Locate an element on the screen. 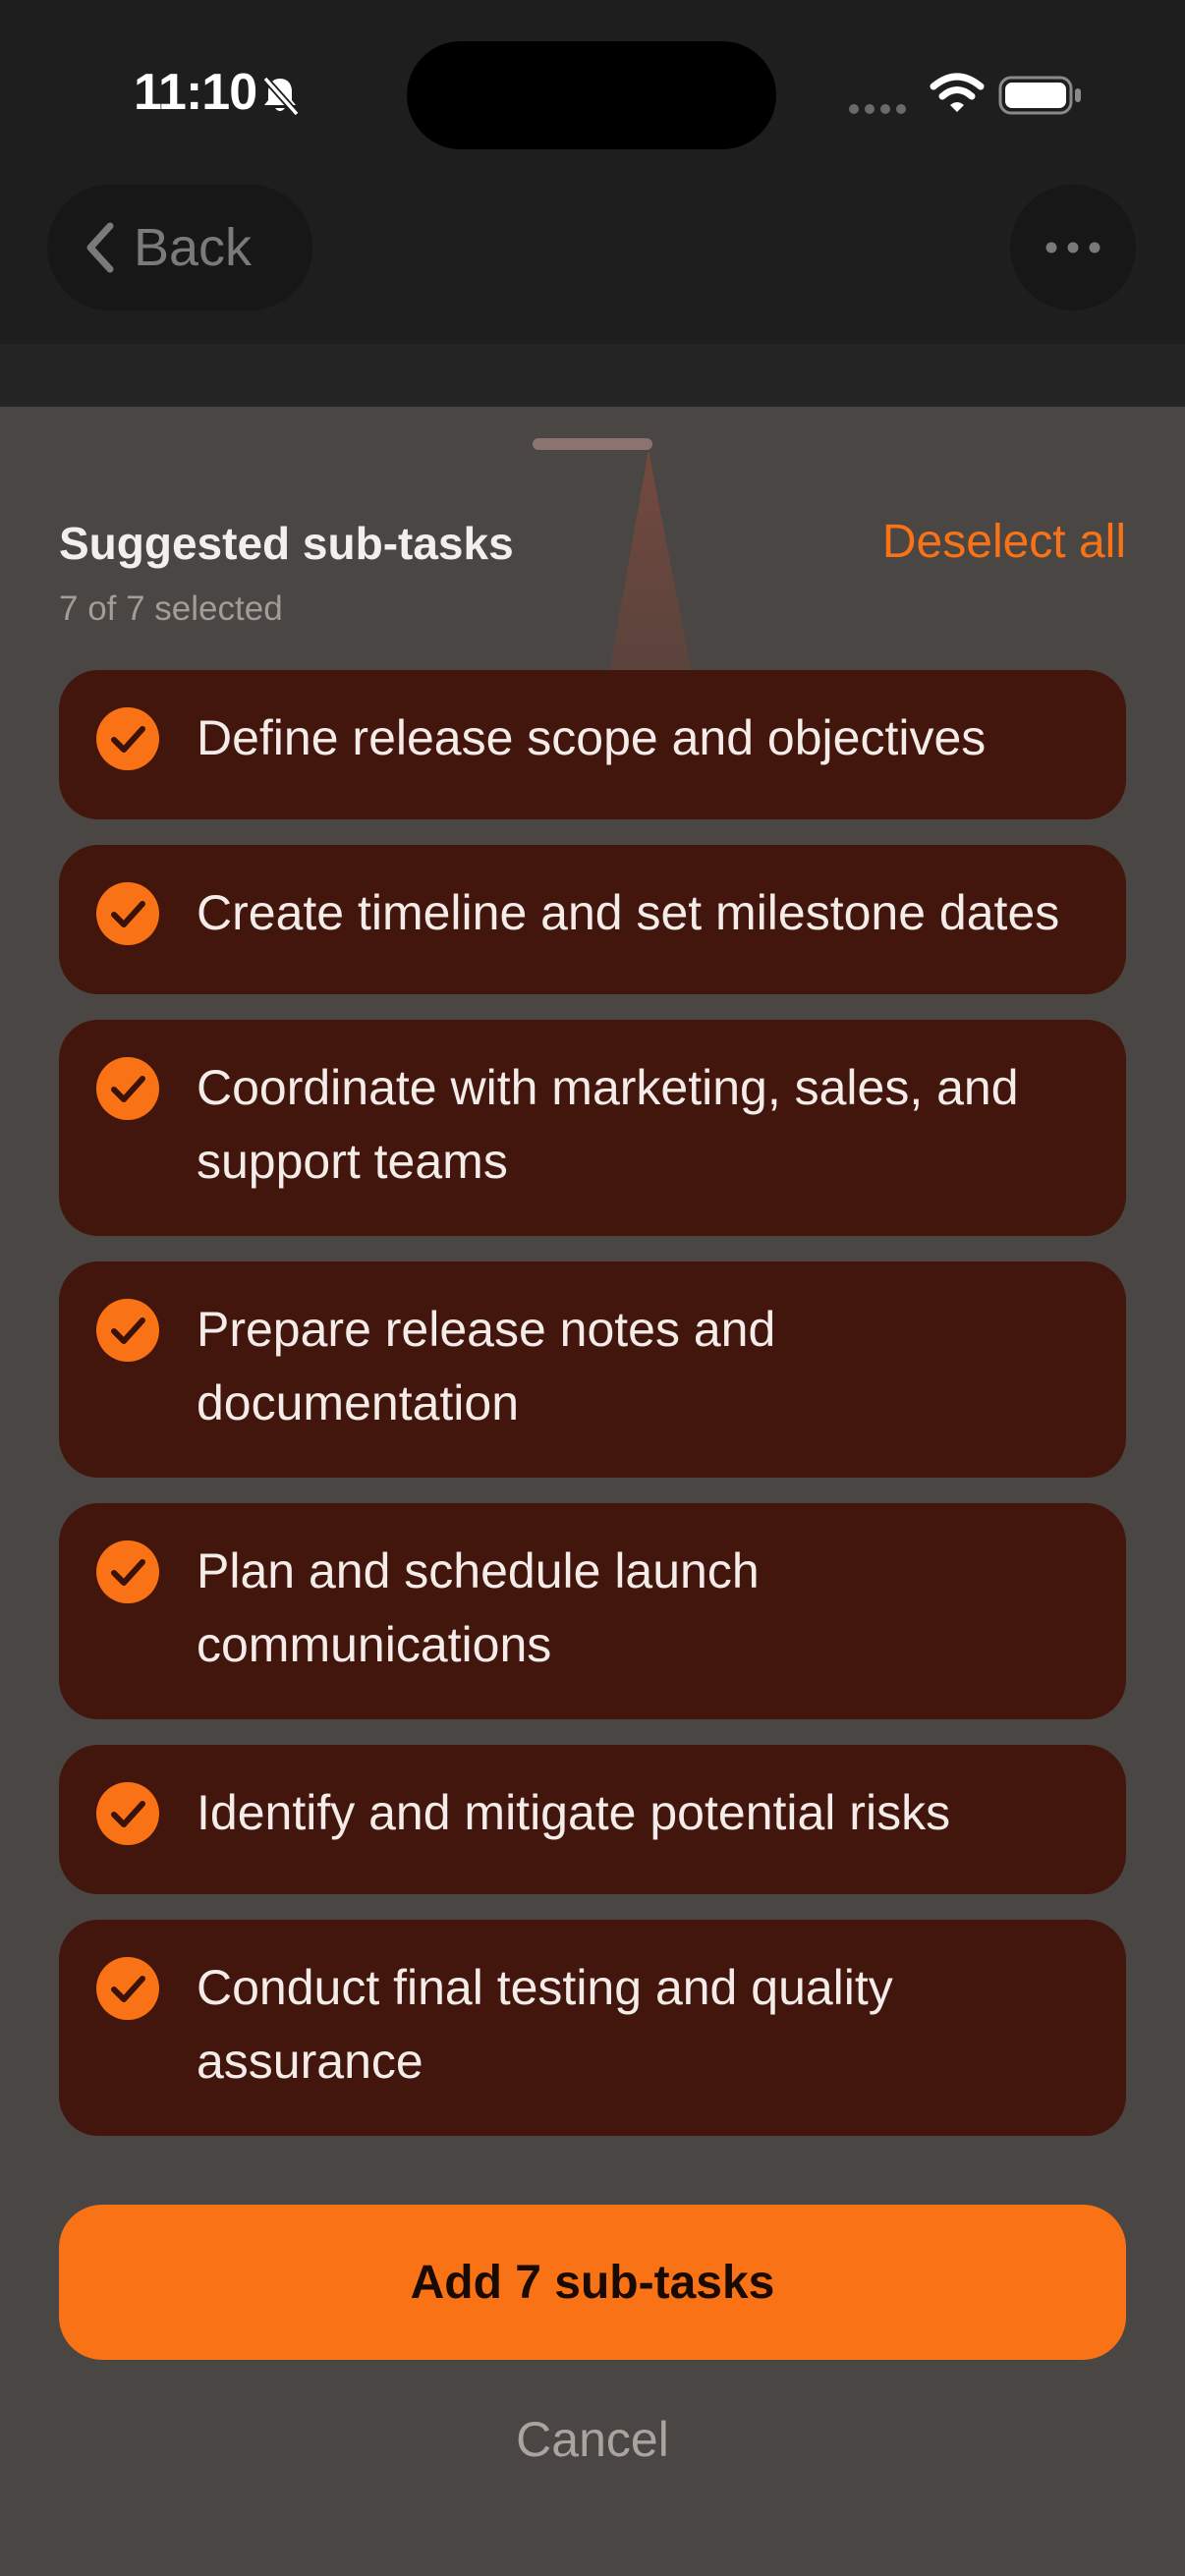 The width and height of the screenshot is (1185, 2576). sheet-title: Suggested sub-tasks is located at coordinates (287, 543).